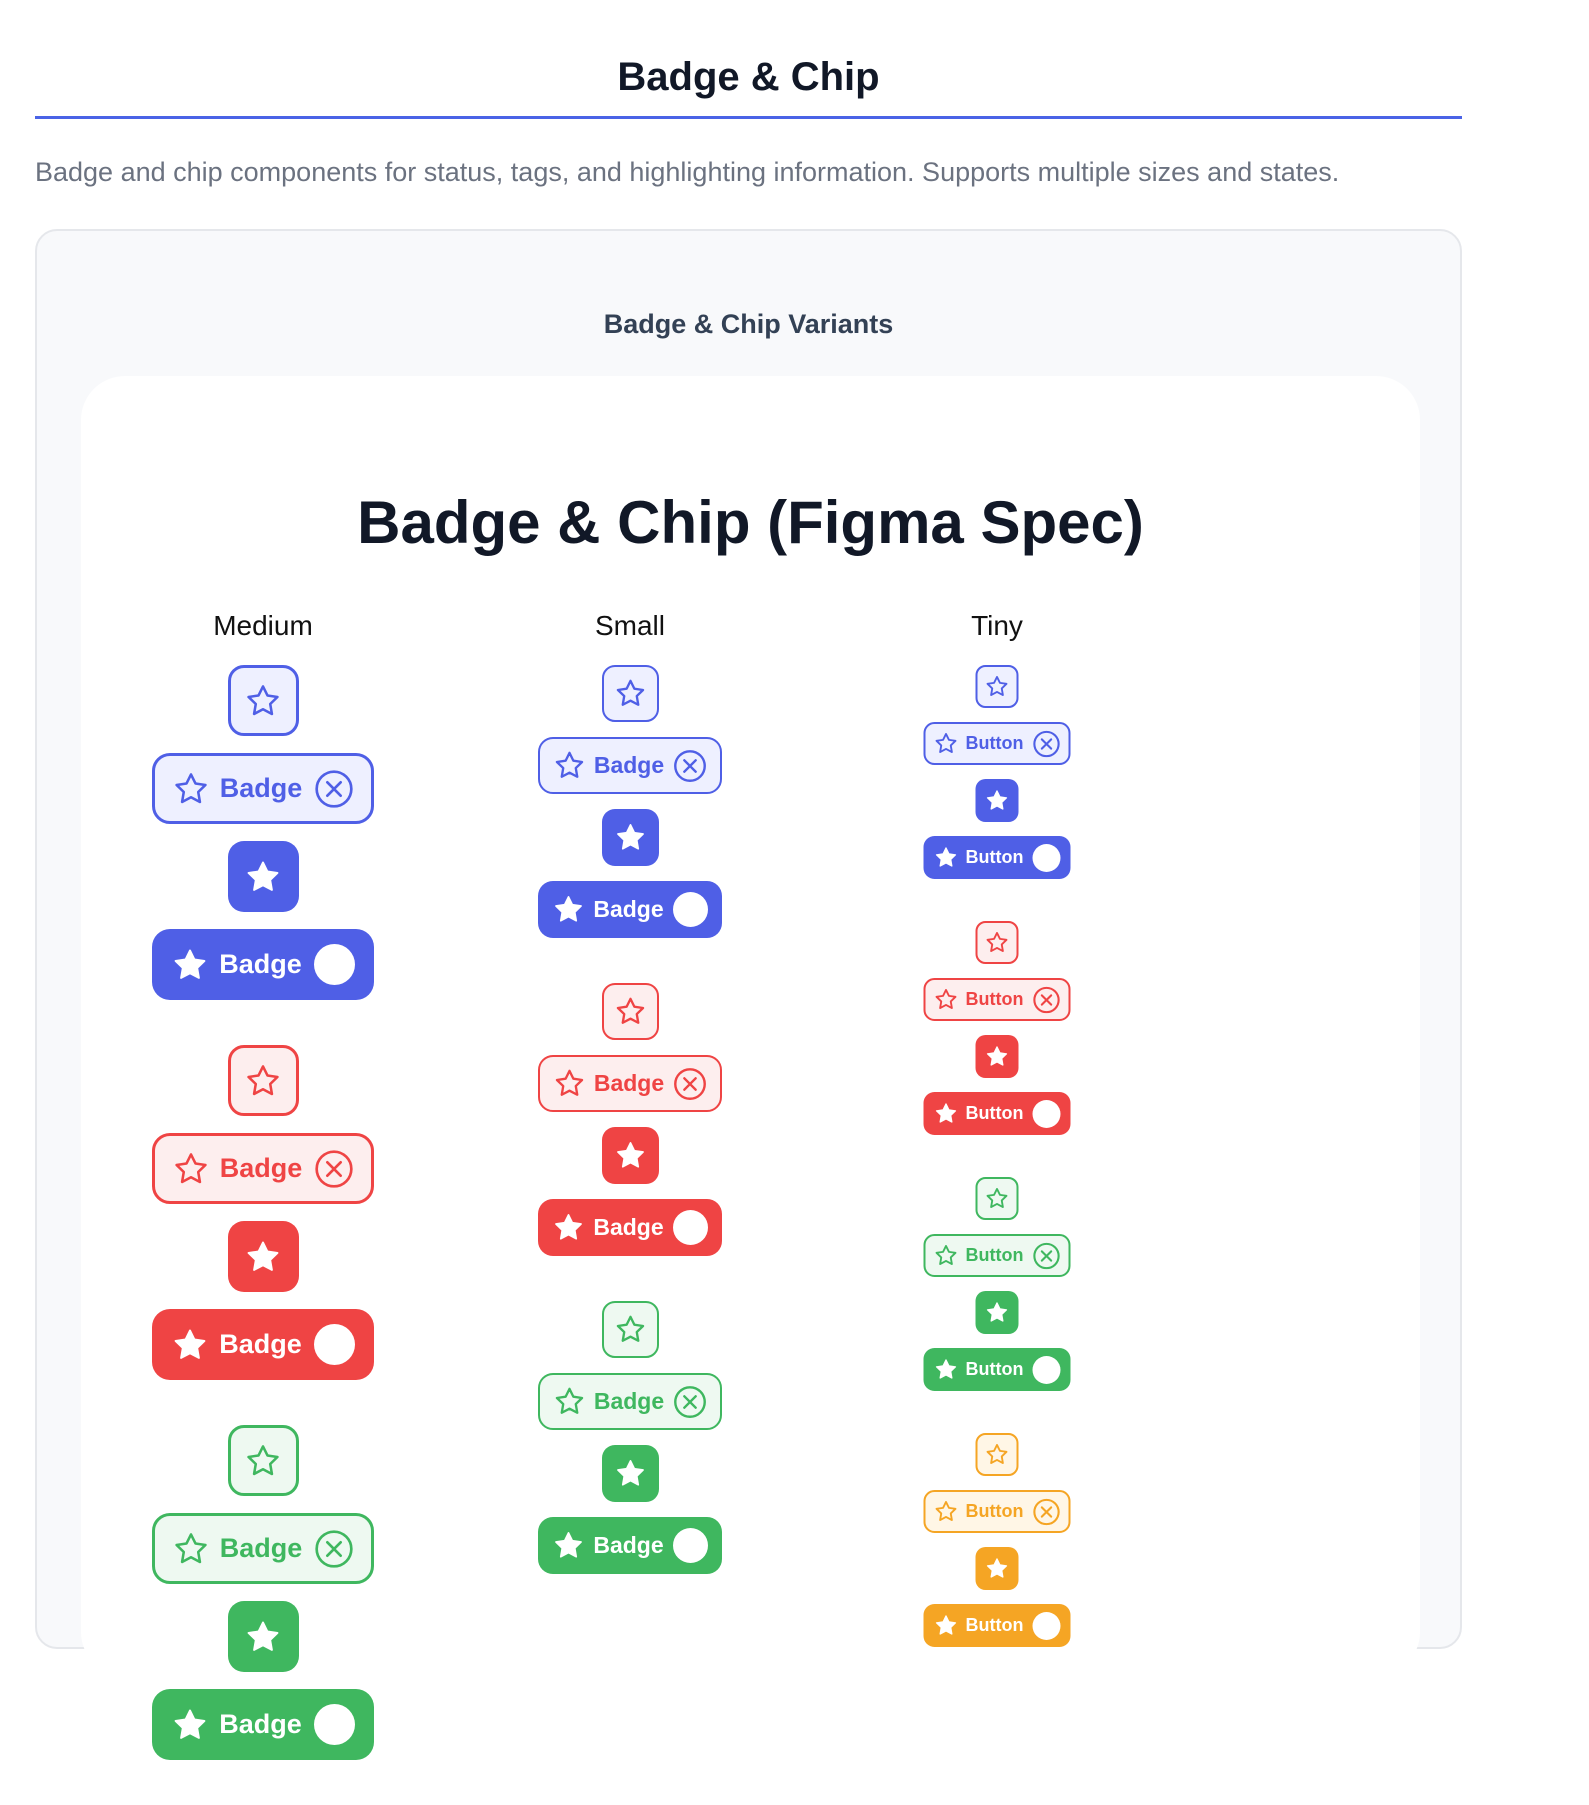 The image size is (1589, 1805). I want to click on title-underline, so click(748, 117).